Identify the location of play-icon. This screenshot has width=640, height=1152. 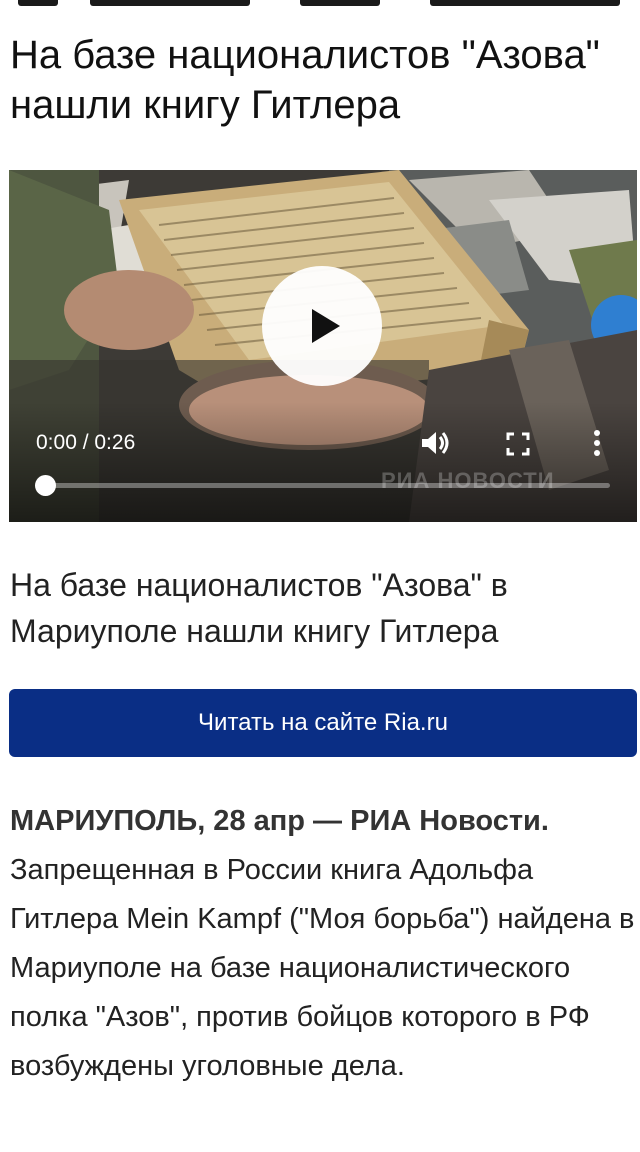
(326, 326).